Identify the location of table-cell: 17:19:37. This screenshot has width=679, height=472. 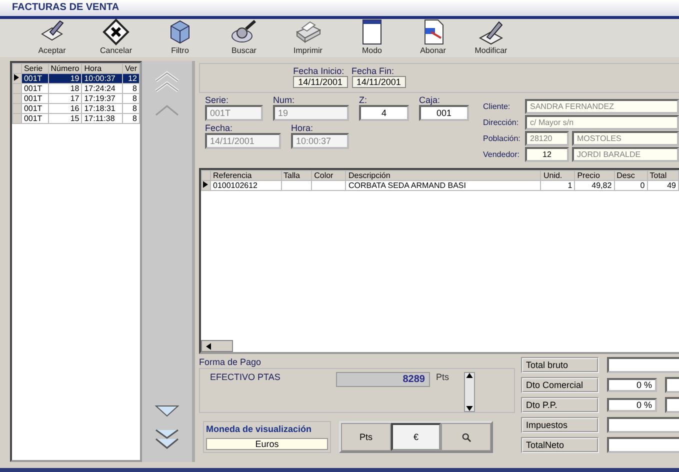
(102, 99).